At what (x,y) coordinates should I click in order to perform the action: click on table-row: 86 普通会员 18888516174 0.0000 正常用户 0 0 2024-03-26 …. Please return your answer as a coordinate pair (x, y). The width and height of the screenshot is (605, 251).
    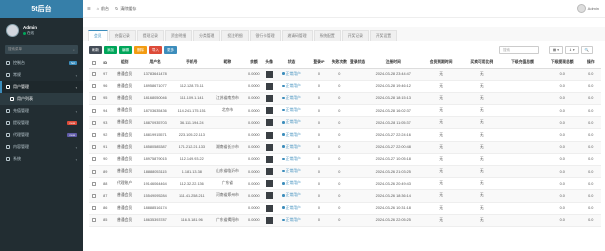
    Looking at the image, I should click on (345, 208).